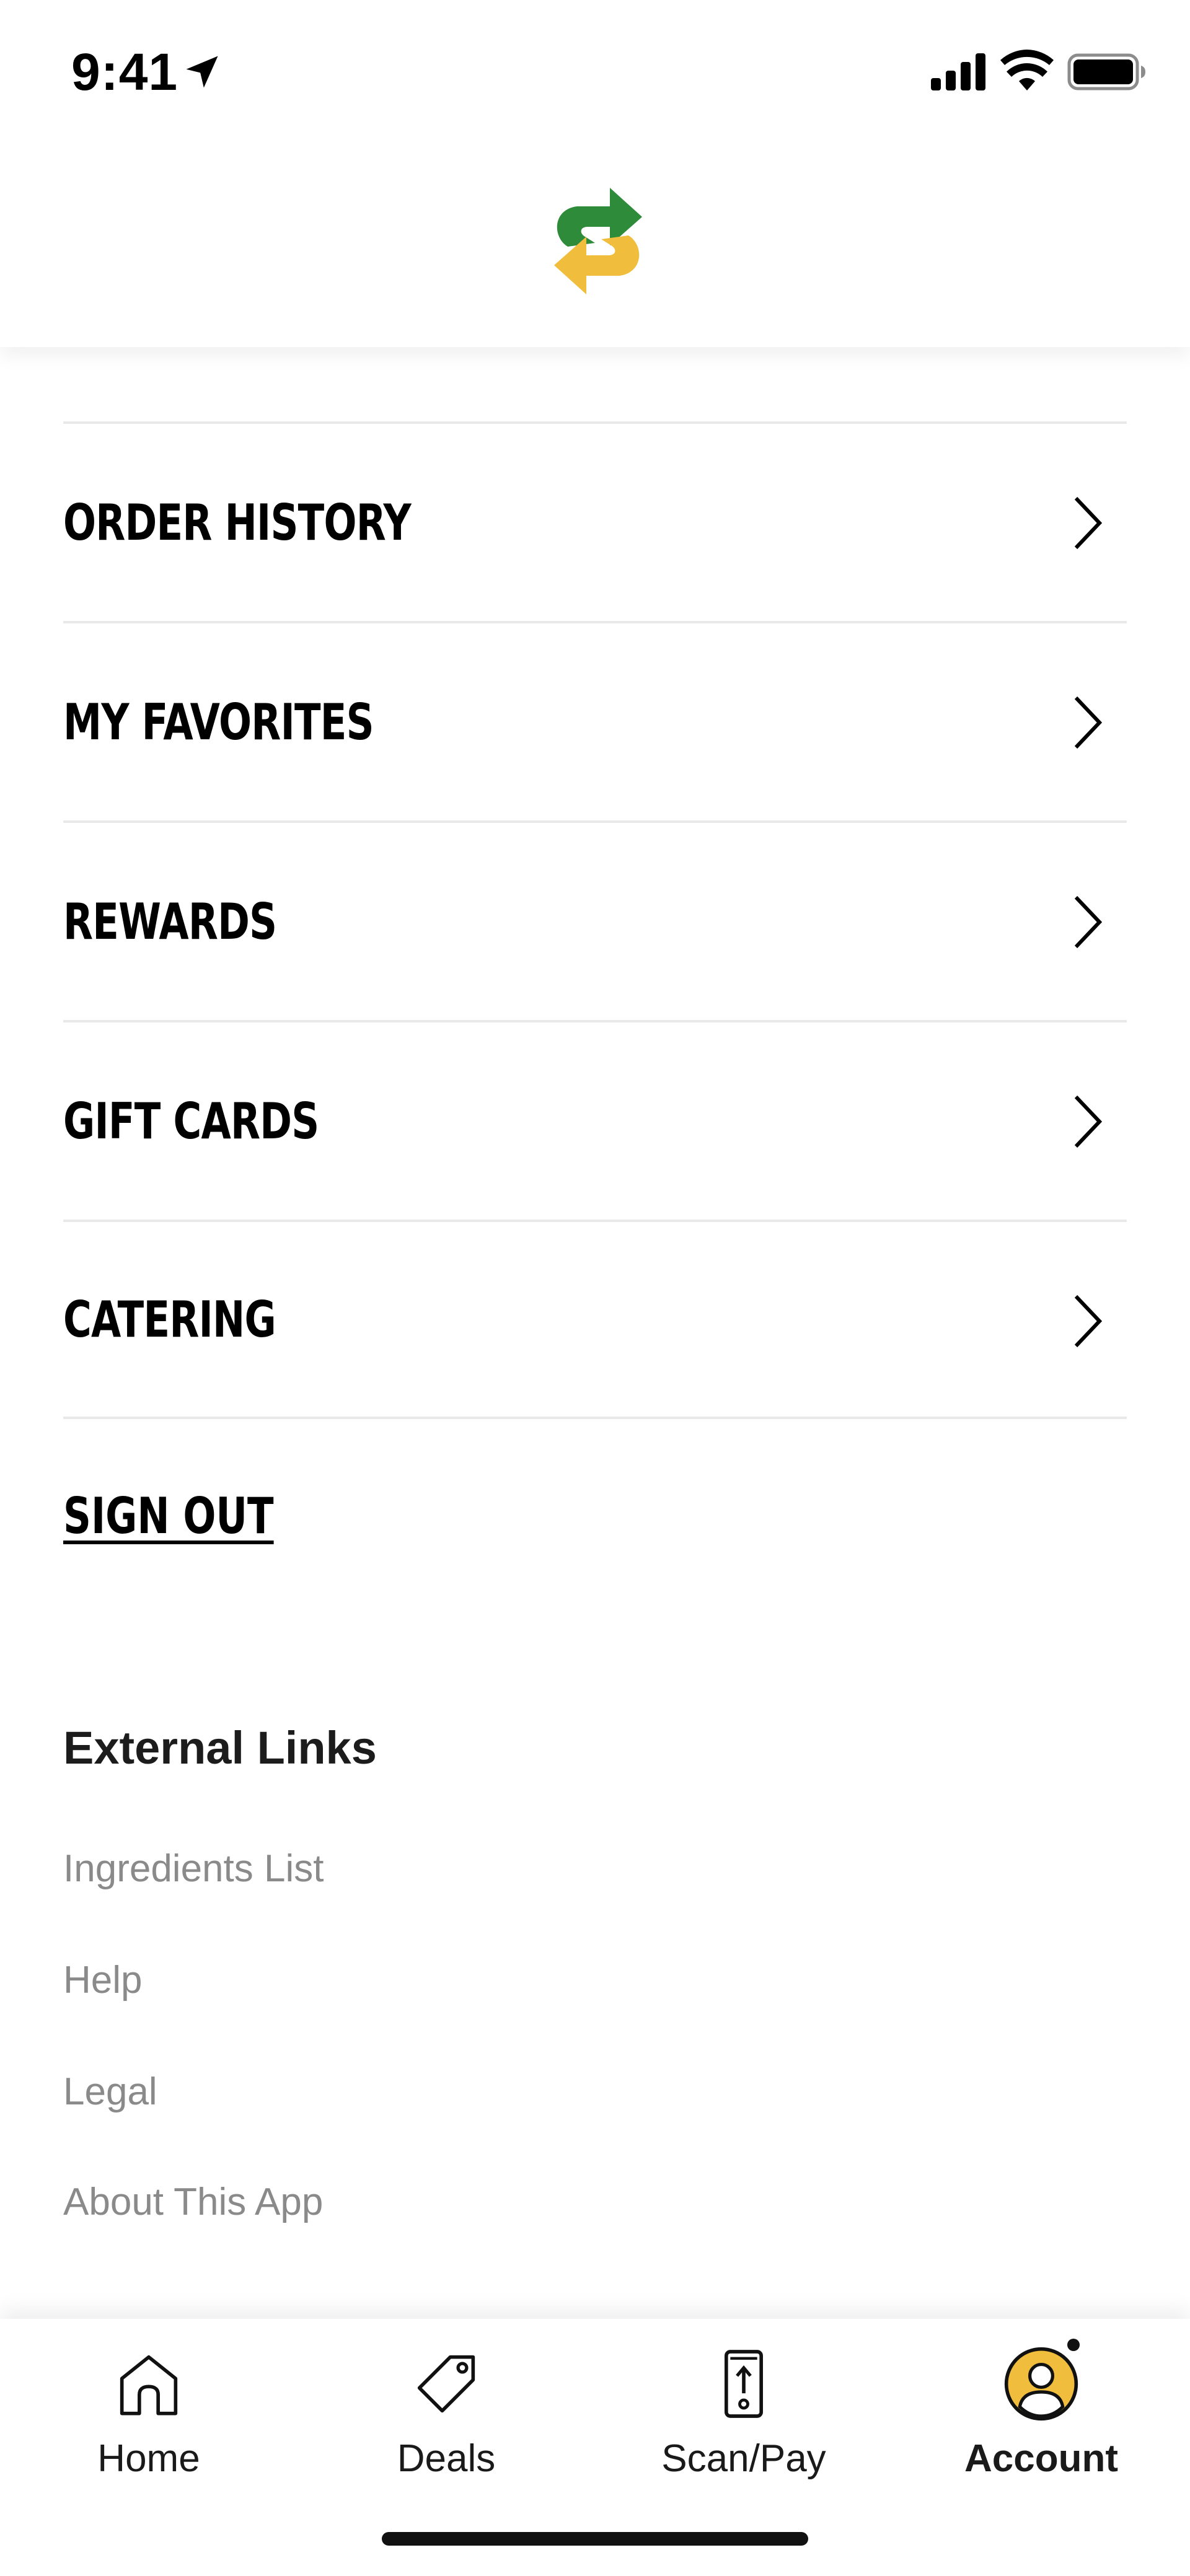 Image resolution: width=1190 pixels, height=2576 pixels. Describe the element at coordinates (446, 2458) in the screenshot. I see `tab-label: Deals` at that location.